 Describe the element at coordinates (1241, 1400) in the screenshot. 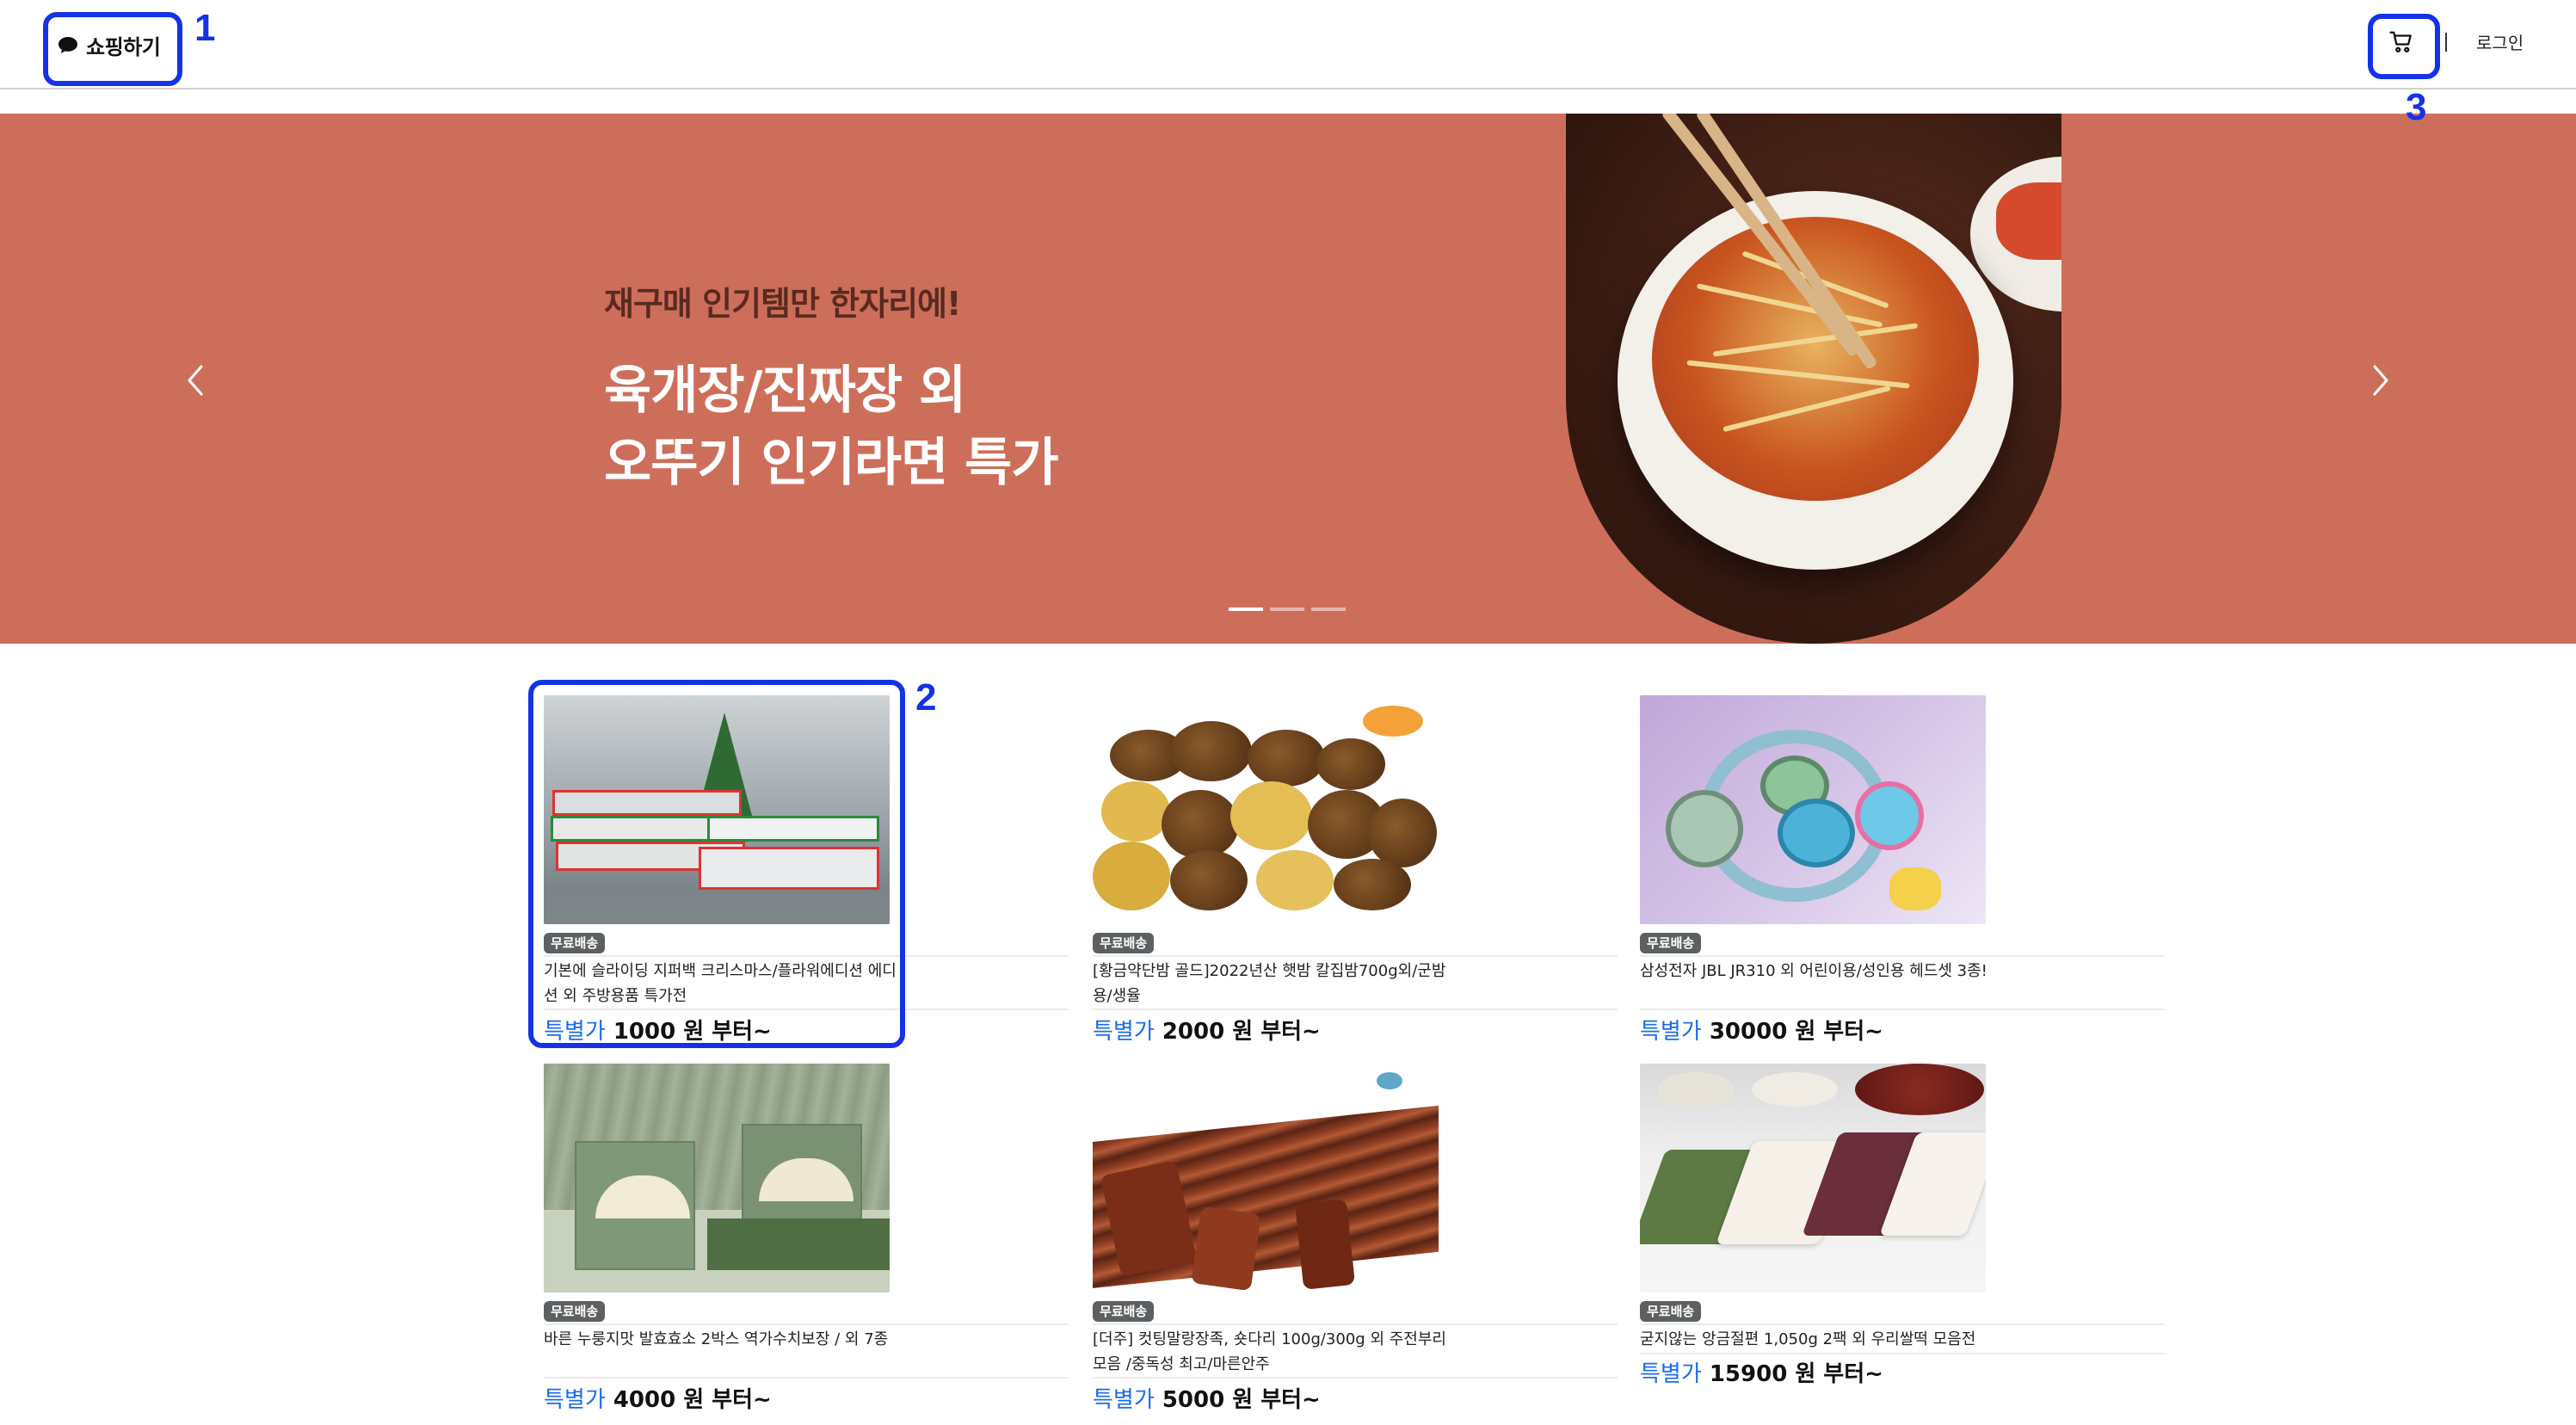

I see `price-text: 5000 원 부터~` at that location.